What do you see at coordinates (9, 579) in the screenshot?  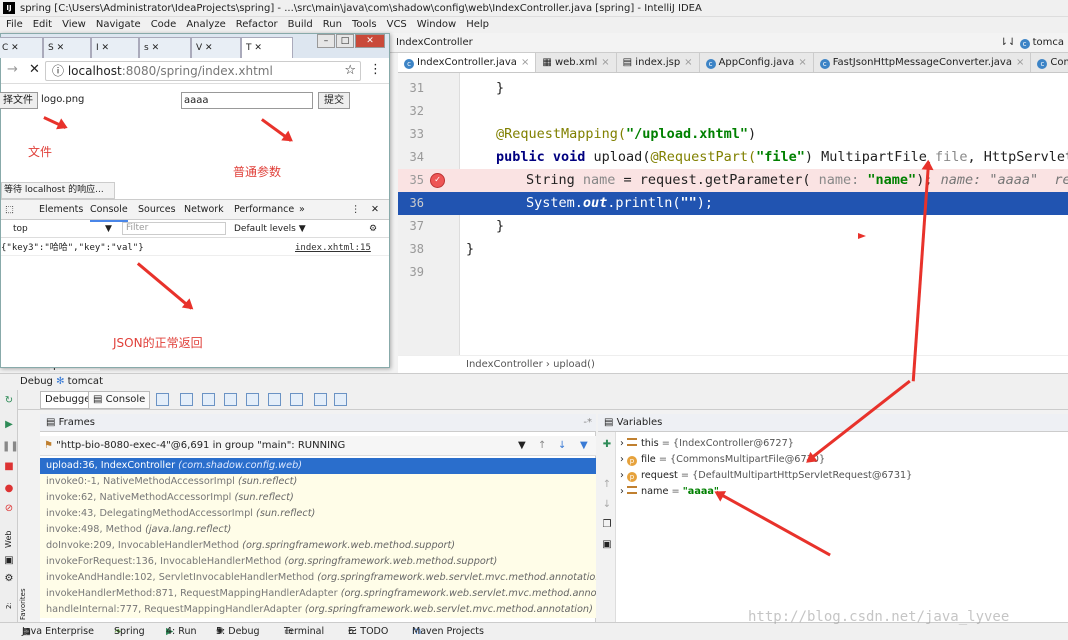 I see `settings-icon: ⚙` at bounding box center [9, 579].